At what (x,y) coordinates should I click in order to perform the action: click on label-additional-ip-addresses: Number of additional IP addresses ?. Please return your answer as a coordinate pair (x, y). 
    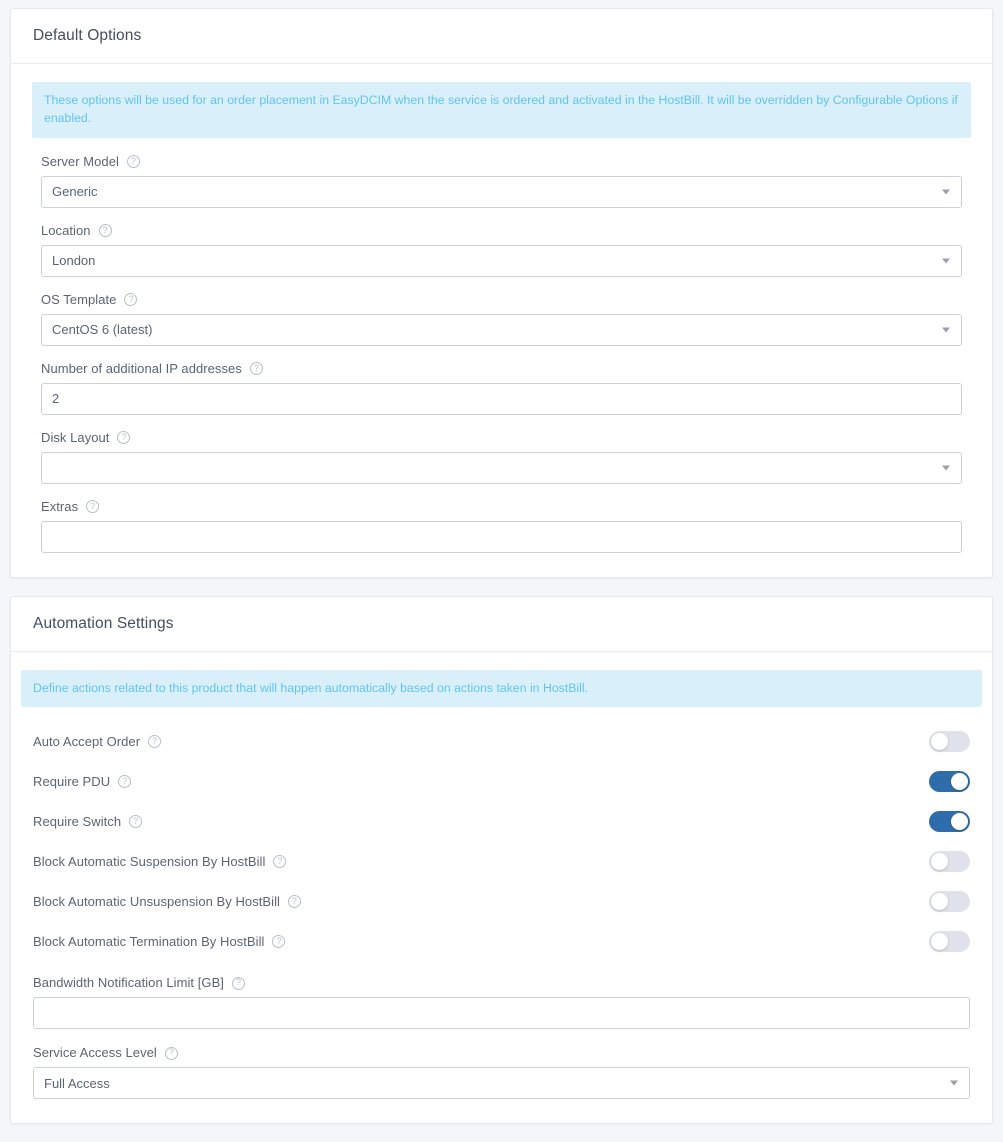
    Looking at the image, I should click on (501, 368).